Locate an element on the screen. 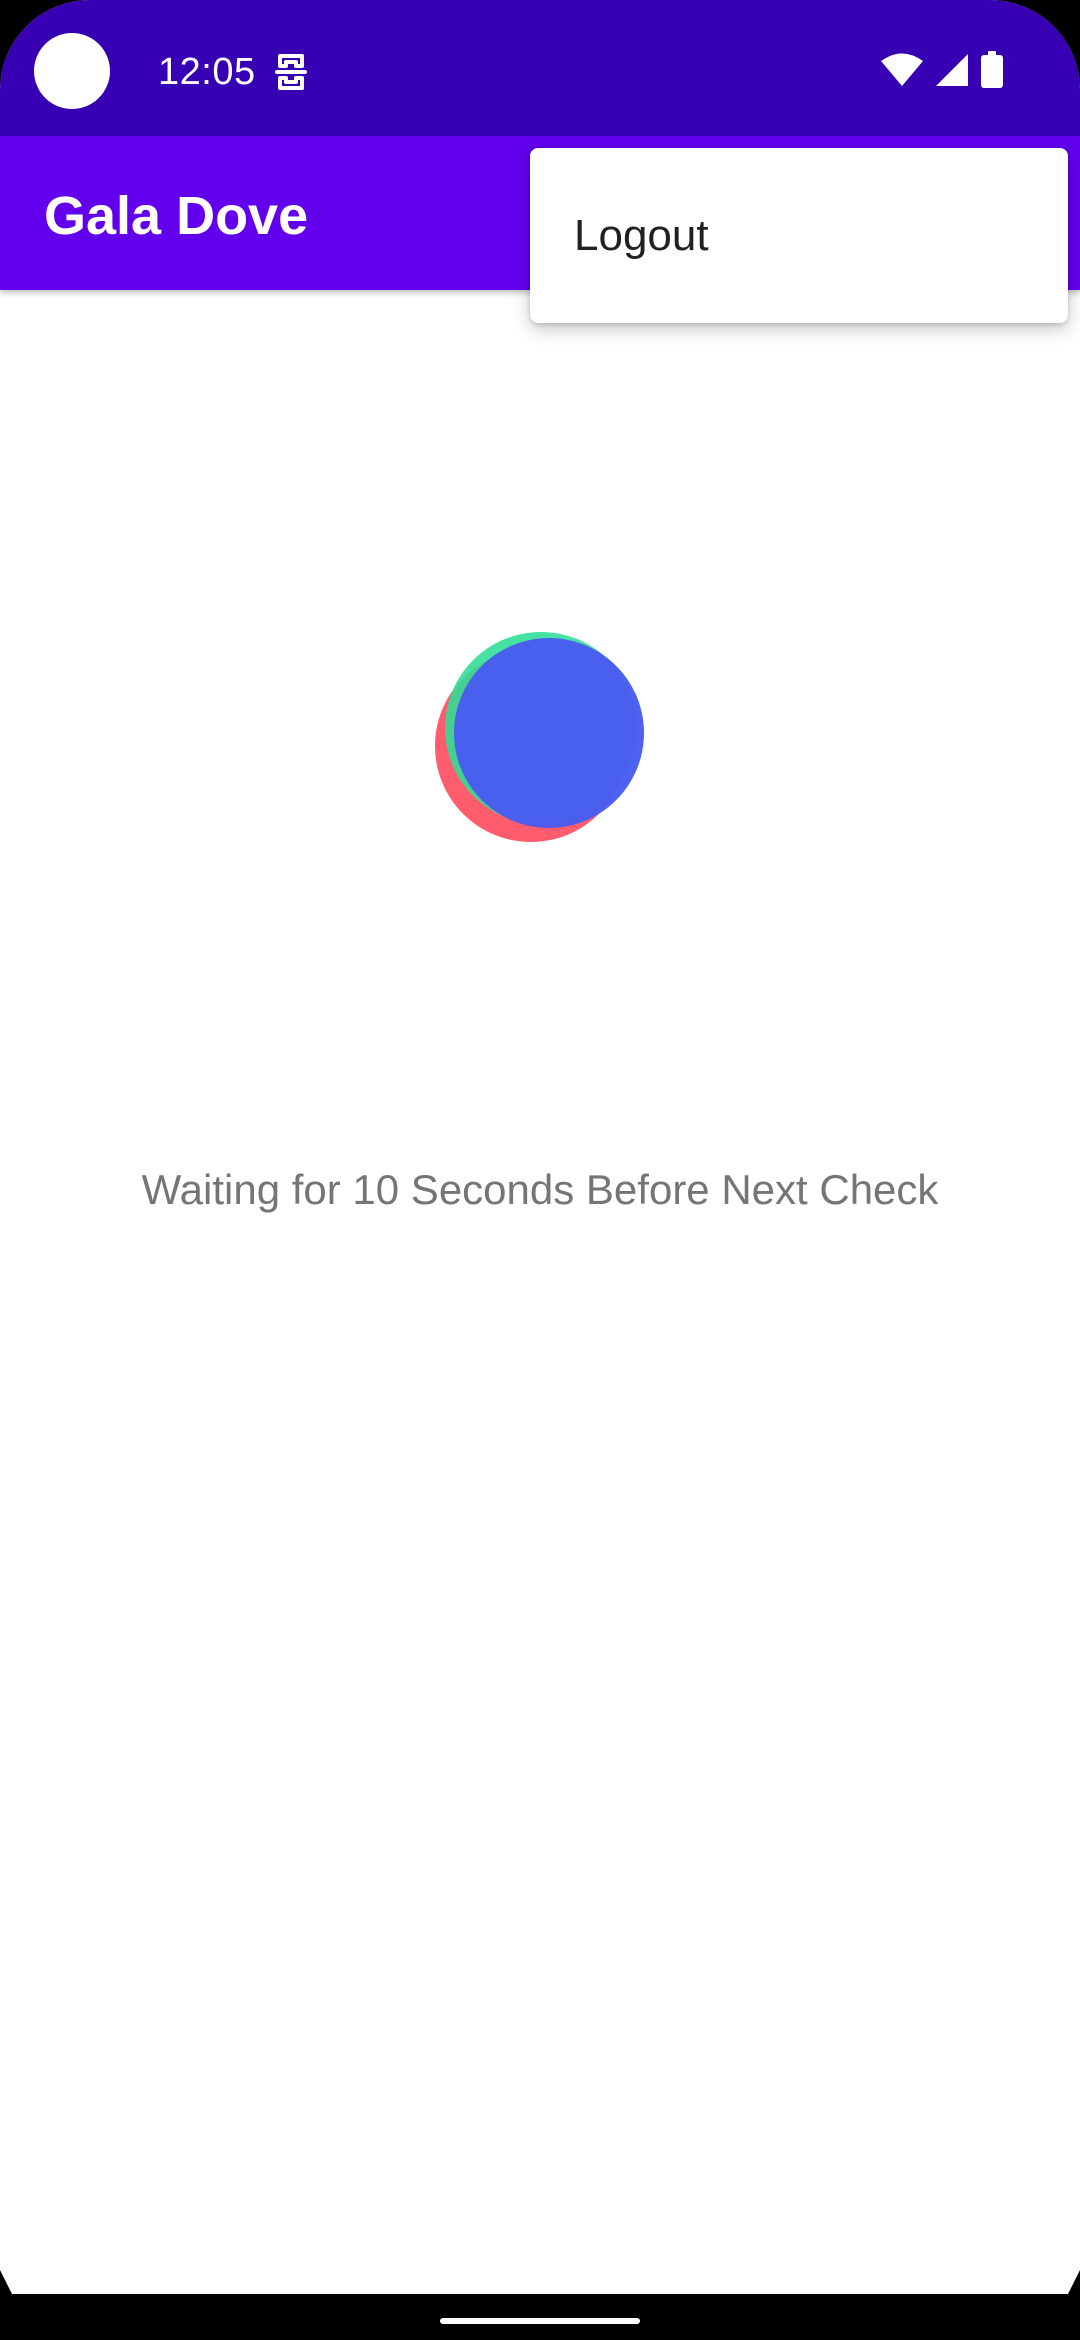  app-title: Gala Dove is located at coordinates (176, 216).